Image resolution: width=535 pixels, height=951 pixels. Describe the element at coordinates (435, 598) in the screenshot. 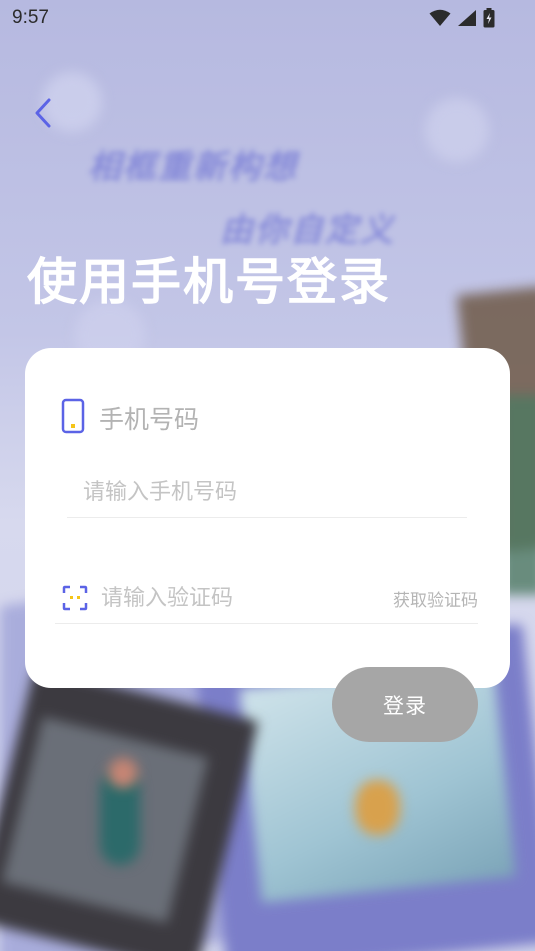

I see `get-code-button: 获取验证码` at that location.